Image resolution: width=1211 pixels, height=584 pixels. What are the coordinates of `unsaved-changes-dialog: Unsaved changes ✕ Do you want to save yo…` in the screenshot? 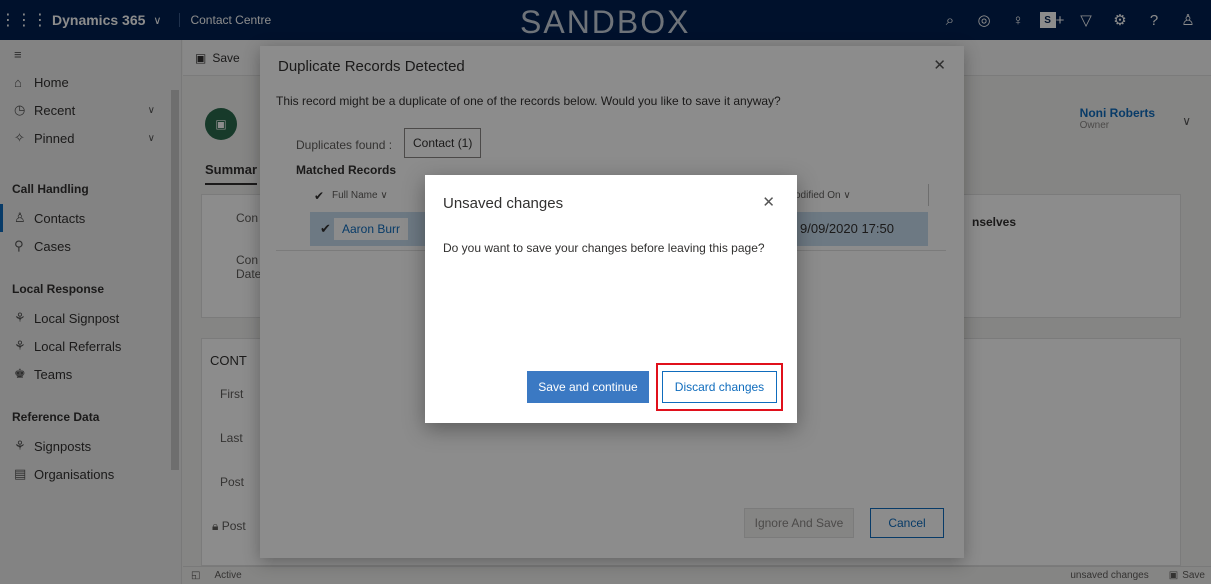 It's located at (611, 299).